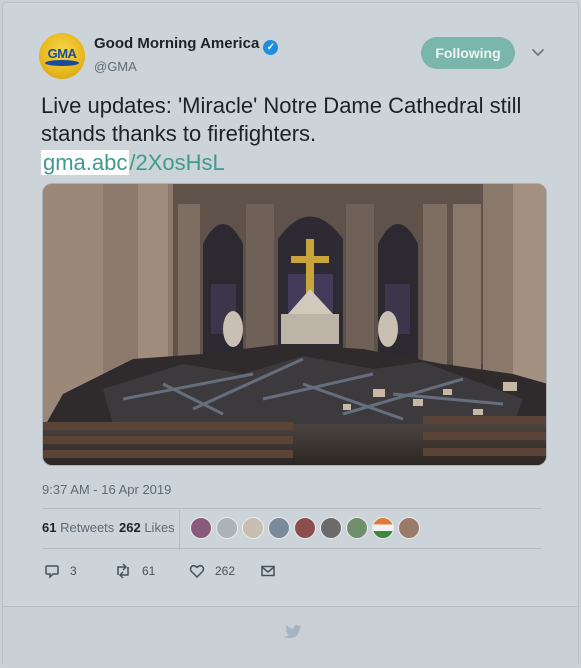  What do you see at coordinates (179, 530) in the screenshot?
I see `stats-separator` at bounding box center [179, 530].